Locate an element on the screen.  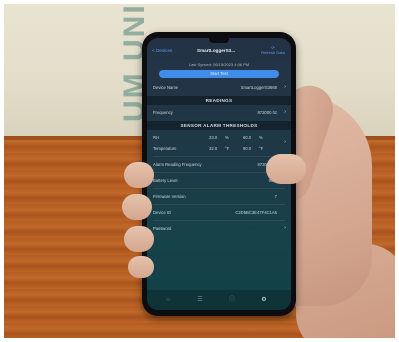
info-icon: ⓘ is located at coordinates (232, 300).